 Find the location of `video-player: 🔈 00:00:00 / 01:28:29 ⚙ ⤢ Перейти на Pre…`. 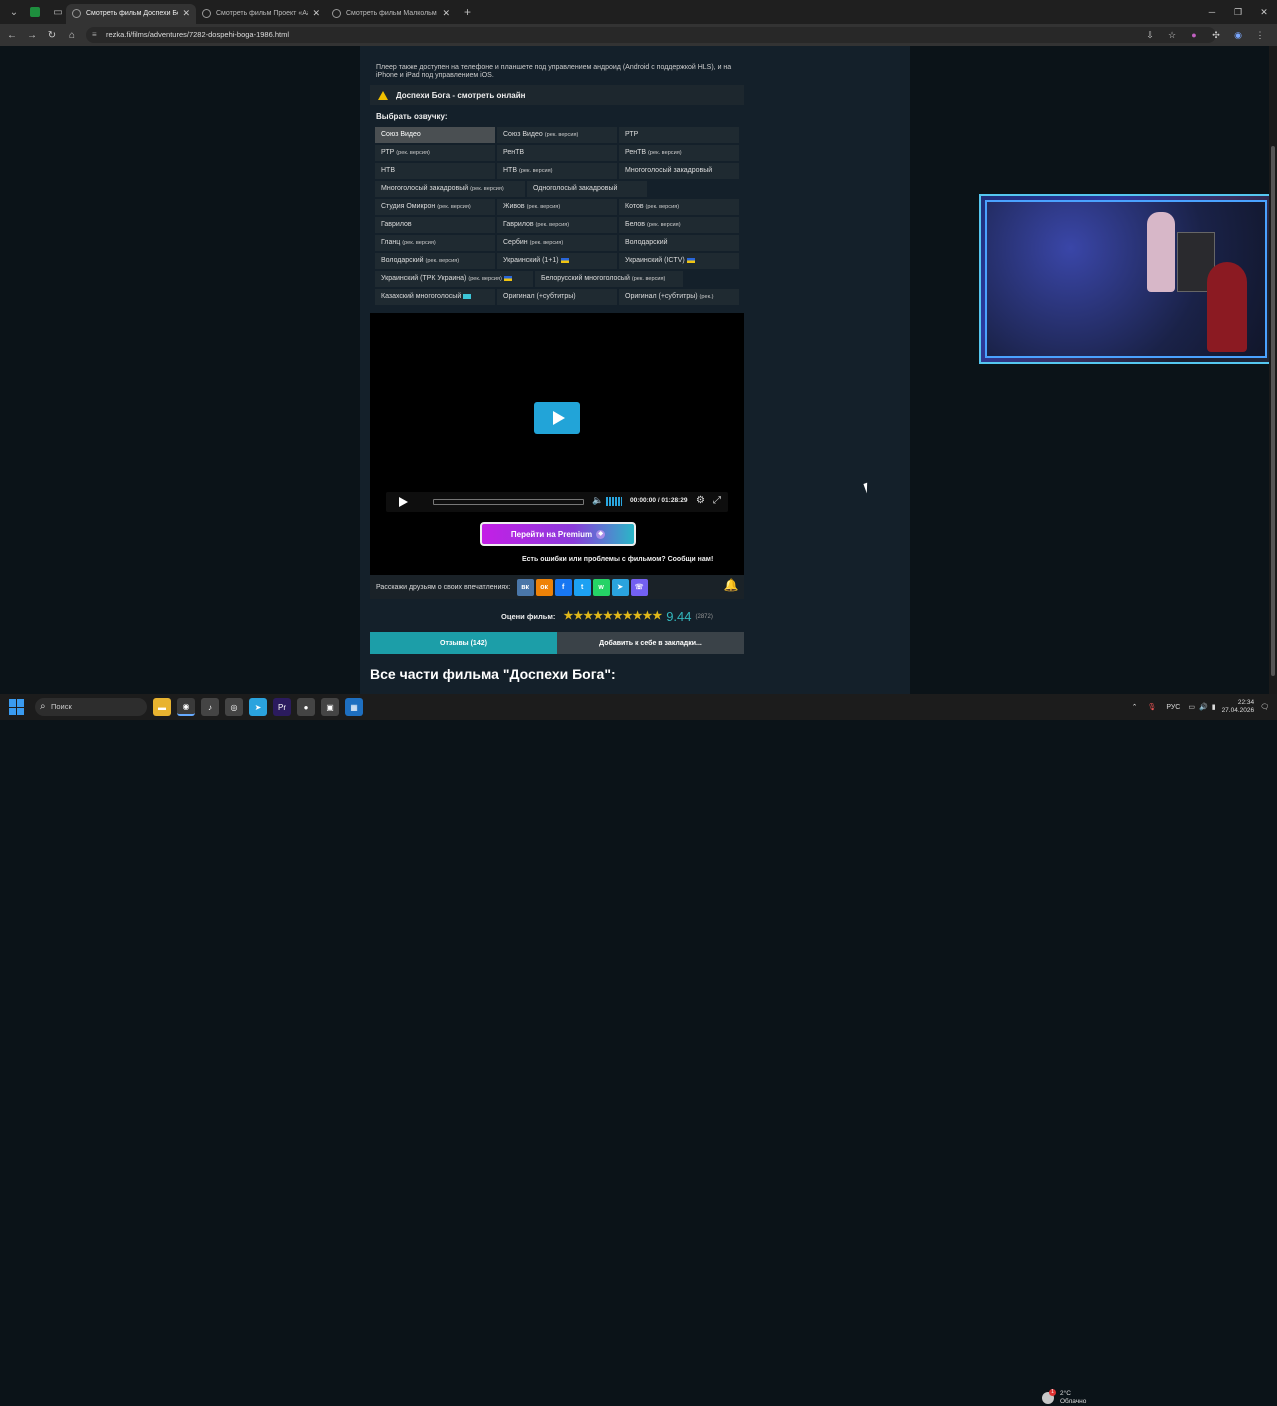

video-player: 🔈 00:00:00 / 01:28:29 ⚙ ⤢ Перейти на Pre… is located at coordinates (557, 456).